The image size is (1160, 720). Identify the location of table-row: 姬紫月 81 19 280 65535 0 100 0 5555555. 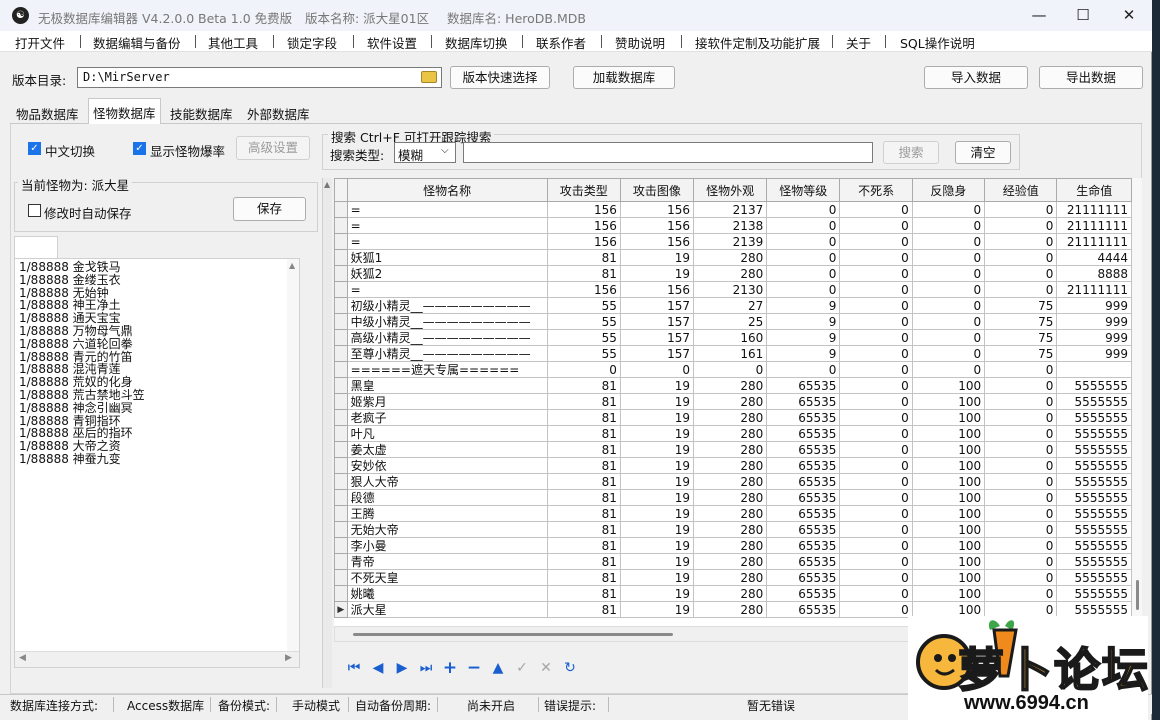
(733, 401).